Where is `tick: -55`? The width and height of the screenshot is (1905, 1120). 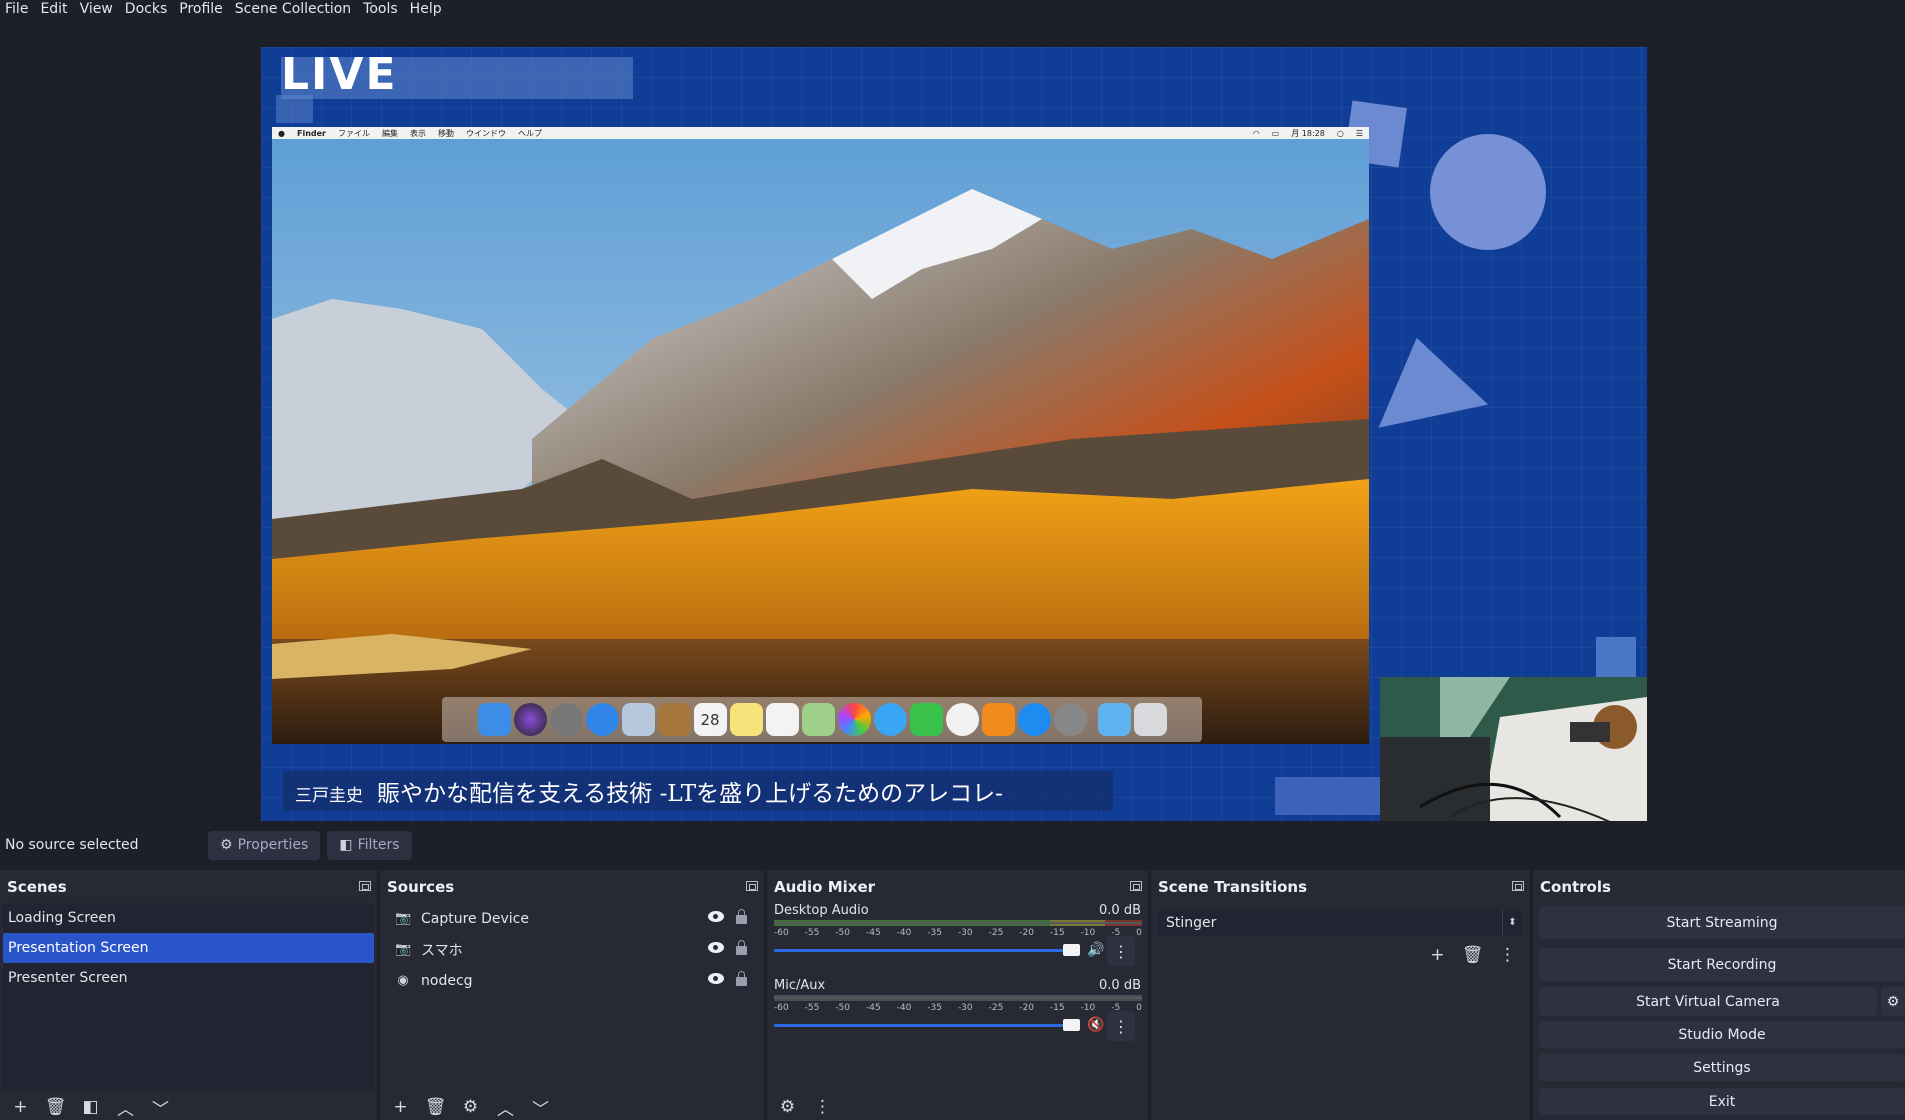
tick: -55 is located at coordinates (812, 1008).